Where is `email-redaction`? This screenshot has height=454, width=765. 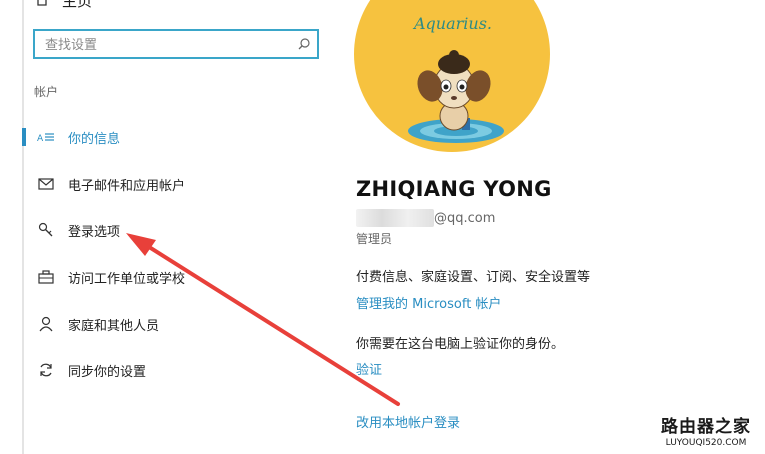 email-redaction is located at coordinates (395, 218).